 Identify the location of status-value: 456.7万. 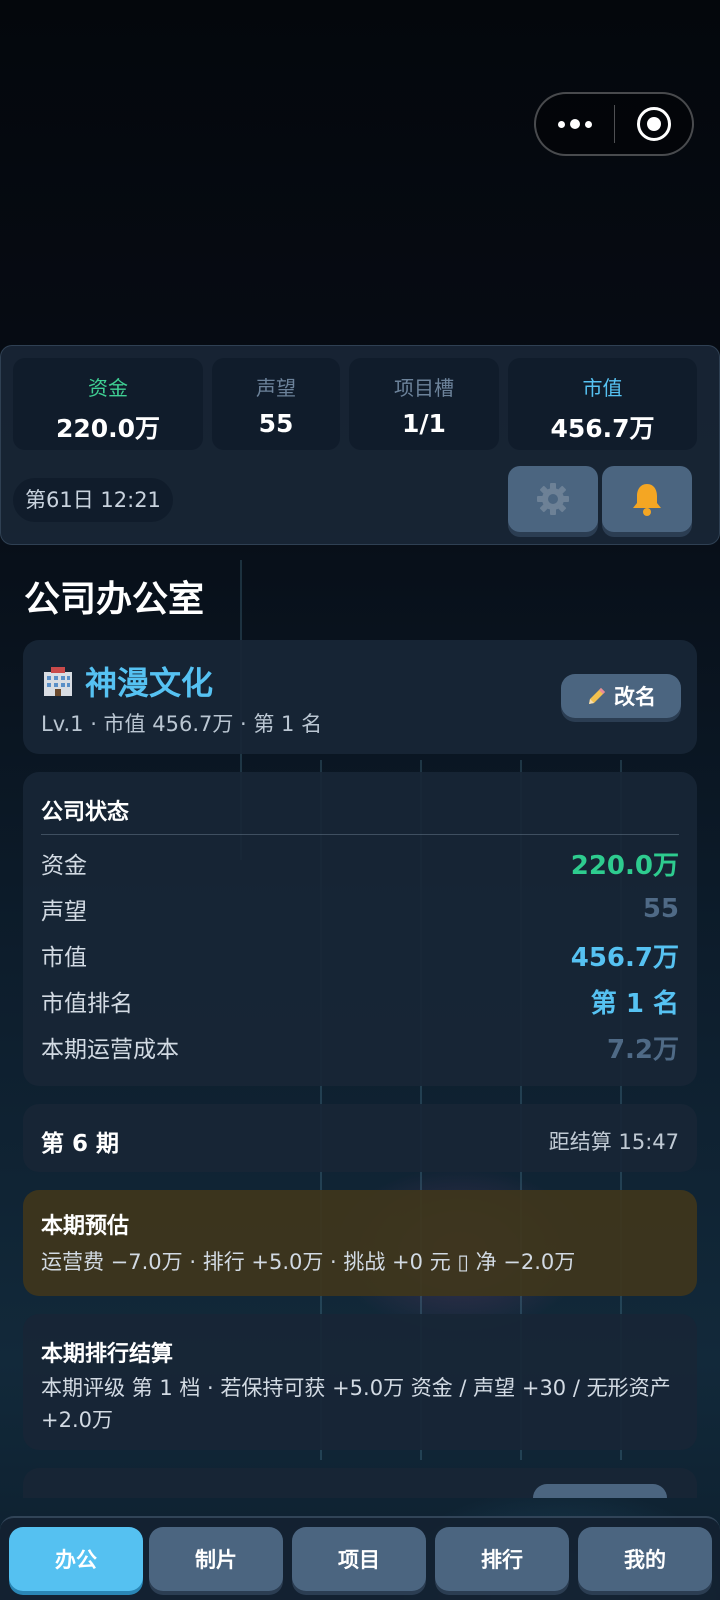
(624, 957).